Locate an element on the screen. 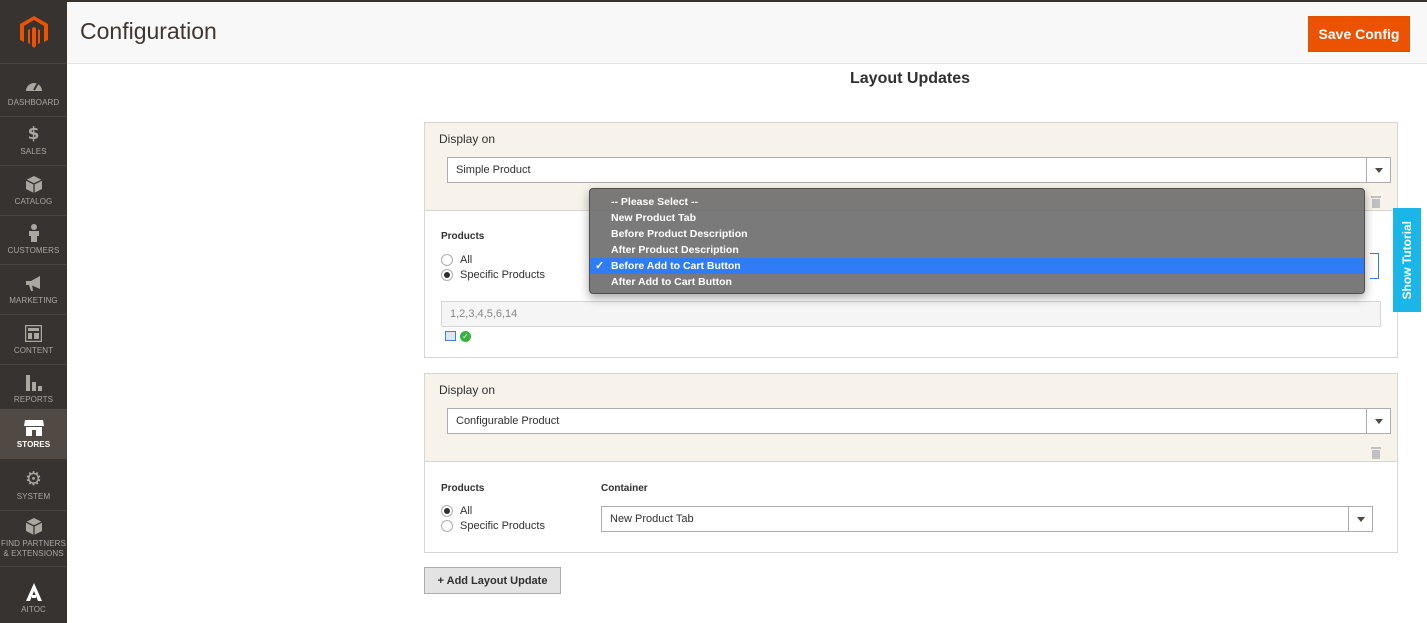  option-label: New Product Tab is located at coordinates (653, 218).